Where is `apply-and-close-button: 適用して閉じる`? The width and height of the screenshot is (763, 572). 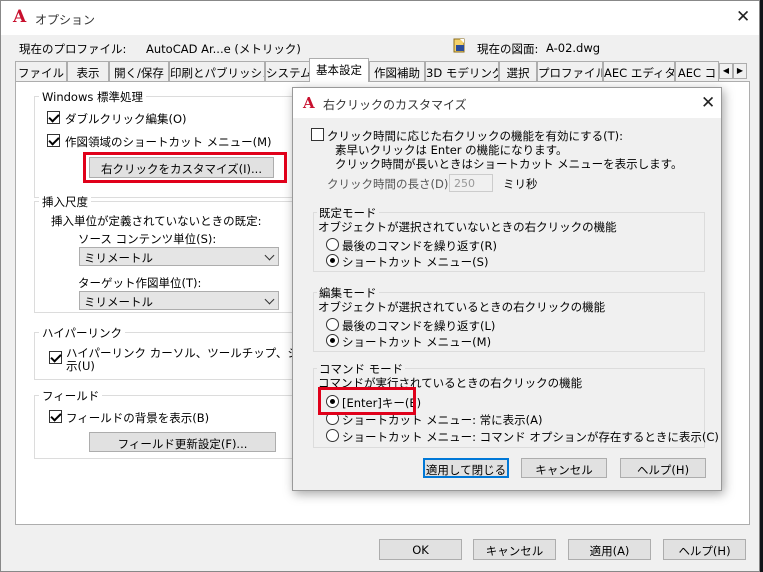 apply-and-close-button: 適用して閉じる is located at coordinates (466, 468).